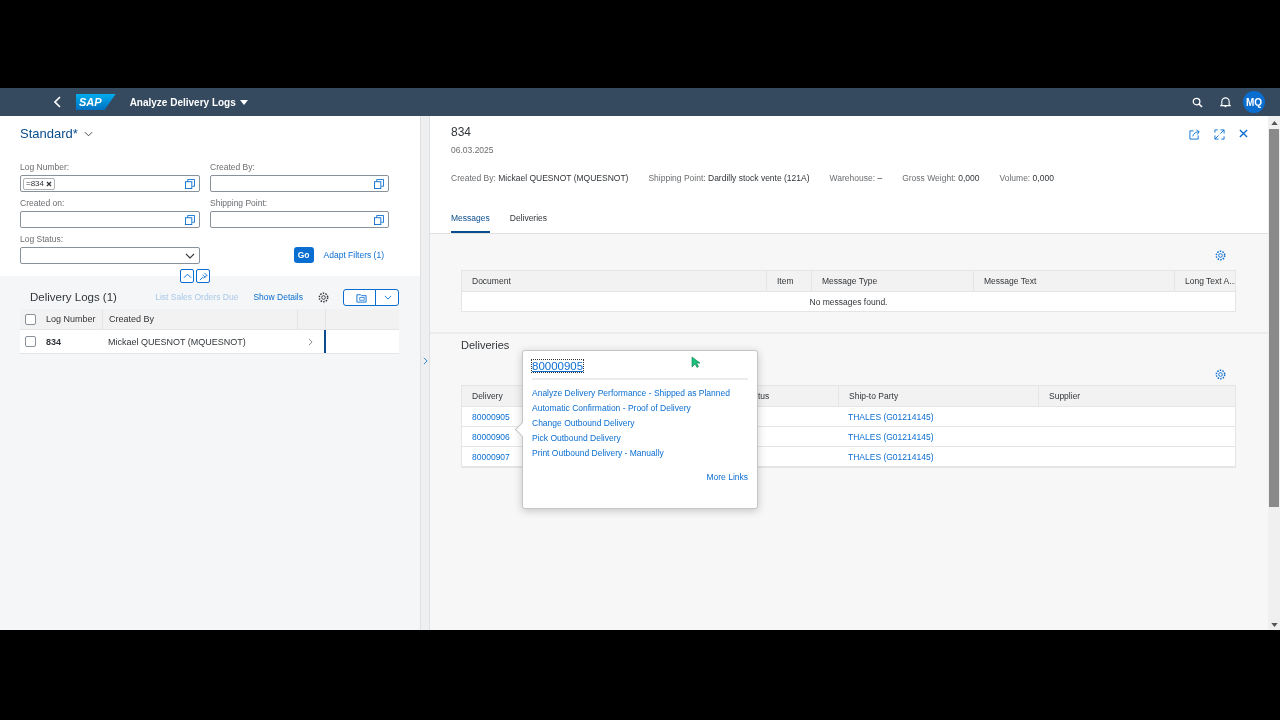  I want to click on logo: SAP, so click(96, 102).